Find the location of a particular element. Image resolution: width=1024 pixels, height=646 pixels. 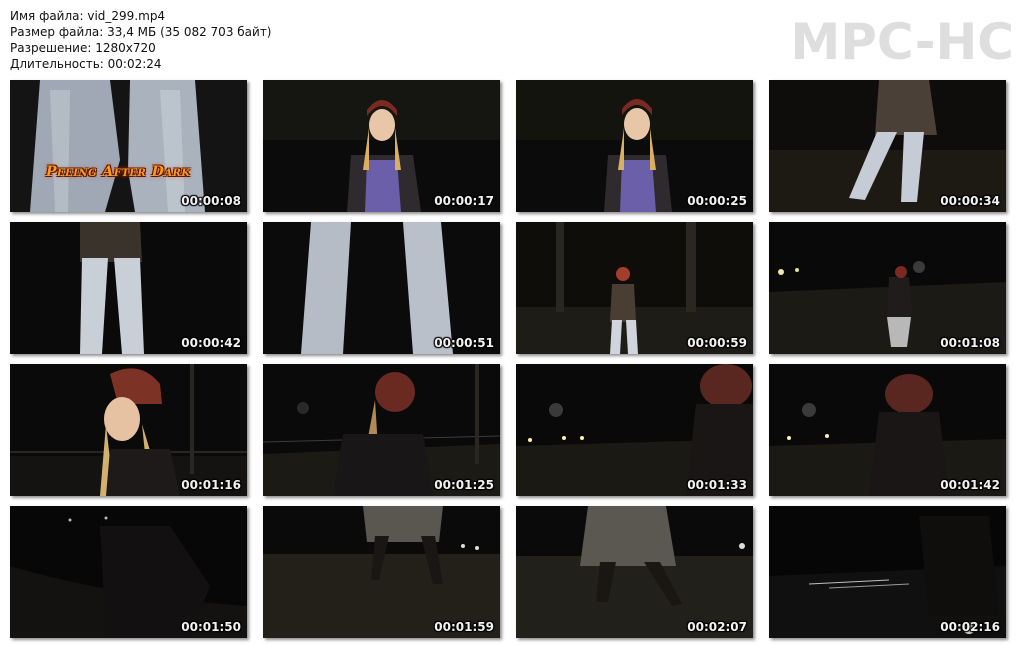

duration-line: Длительность: 00:02:24 is located at coordinates (86, 64).